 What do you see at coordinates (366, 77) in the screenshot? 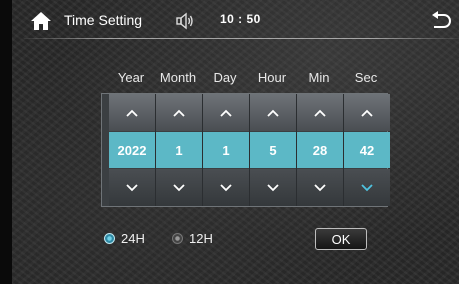
I see `label-sec: Sec` at bounding box center [366, 77].